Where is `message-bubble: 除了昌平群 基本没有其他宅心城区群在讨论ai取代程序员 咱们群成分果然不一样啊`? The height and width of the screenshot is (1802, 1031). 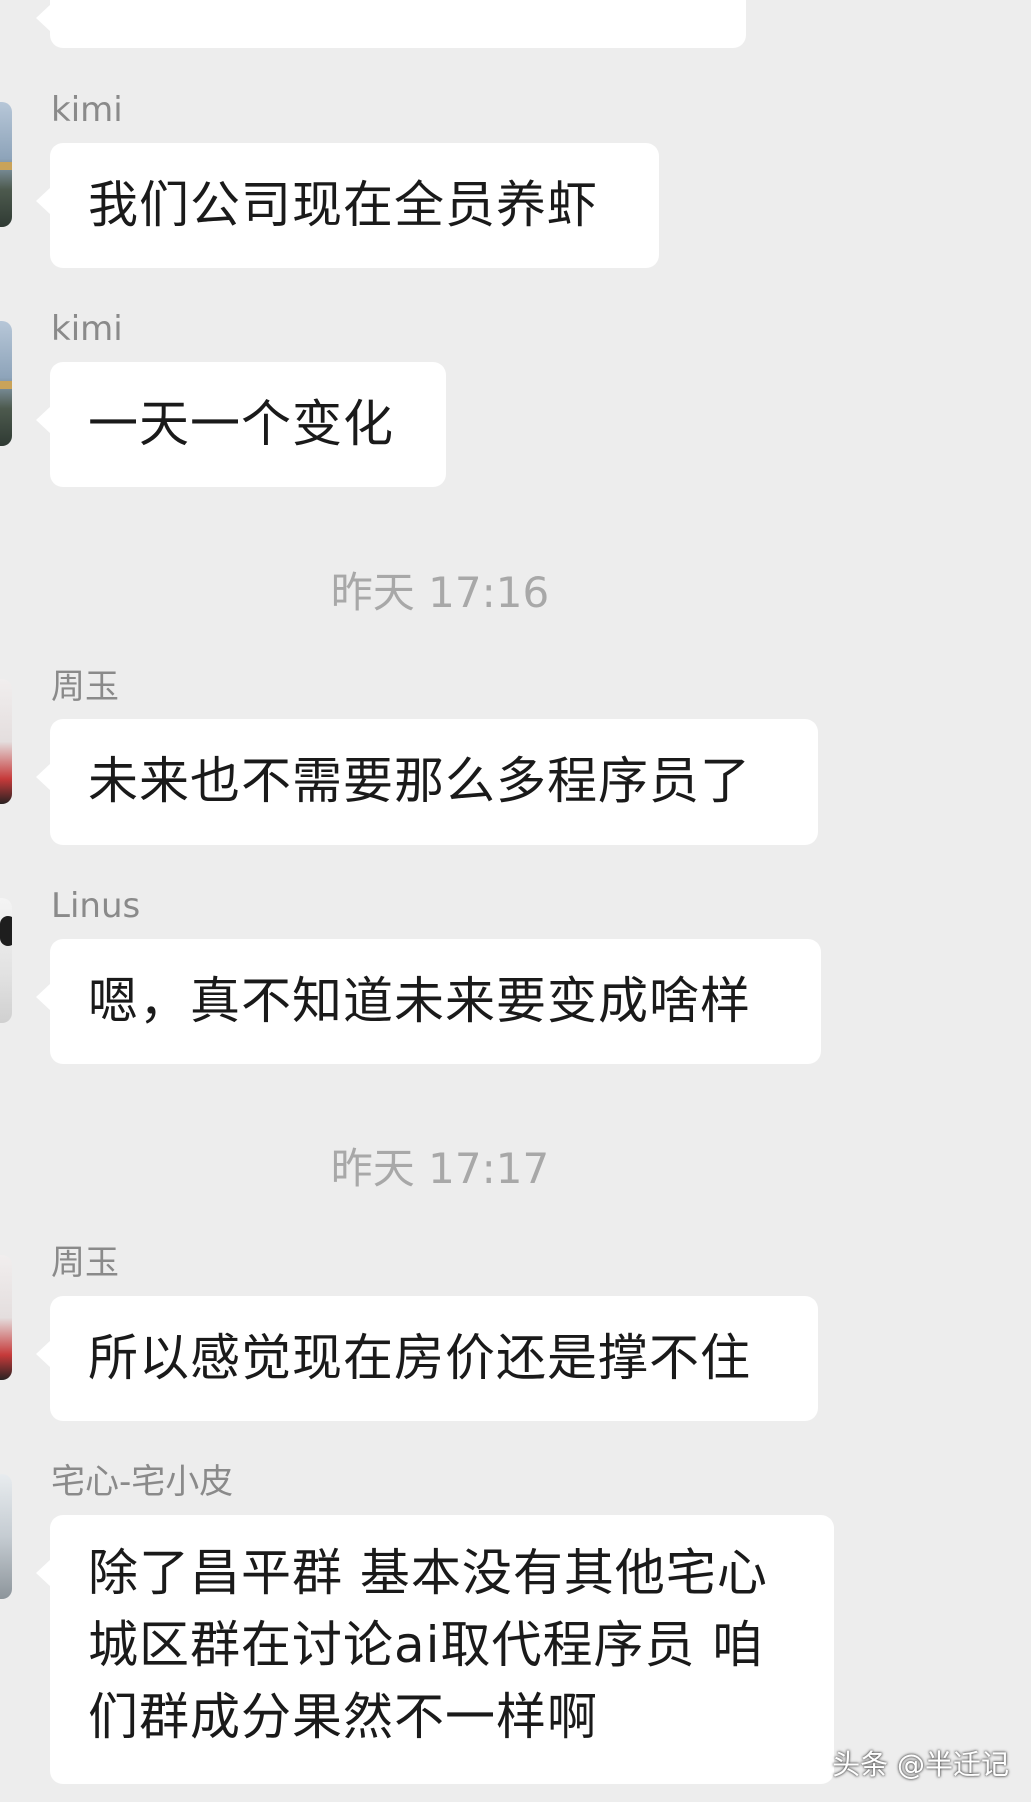 message-bubble: 除了昌平群 基本没有其他宅心城区群在讨论ai取代程序员 咱们群成分果然不一样啊 is located at coordinates (435, 1649).